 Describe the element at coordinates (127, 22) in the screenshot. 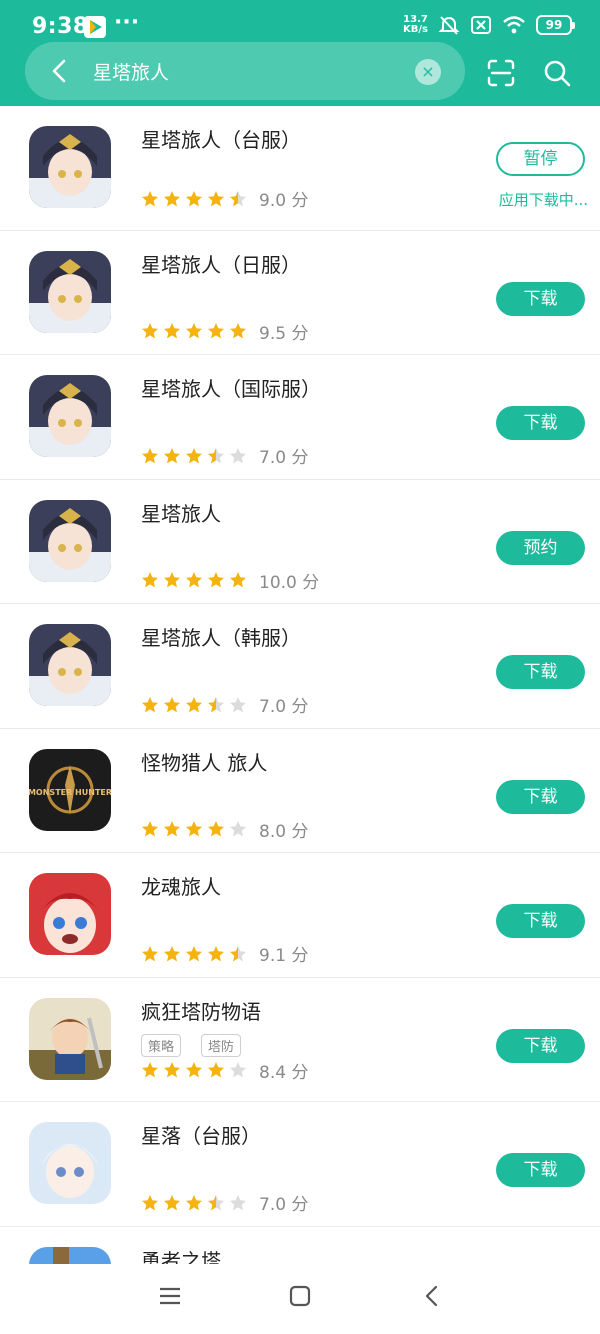

I see `more-notifications-icon: ···` at that location.